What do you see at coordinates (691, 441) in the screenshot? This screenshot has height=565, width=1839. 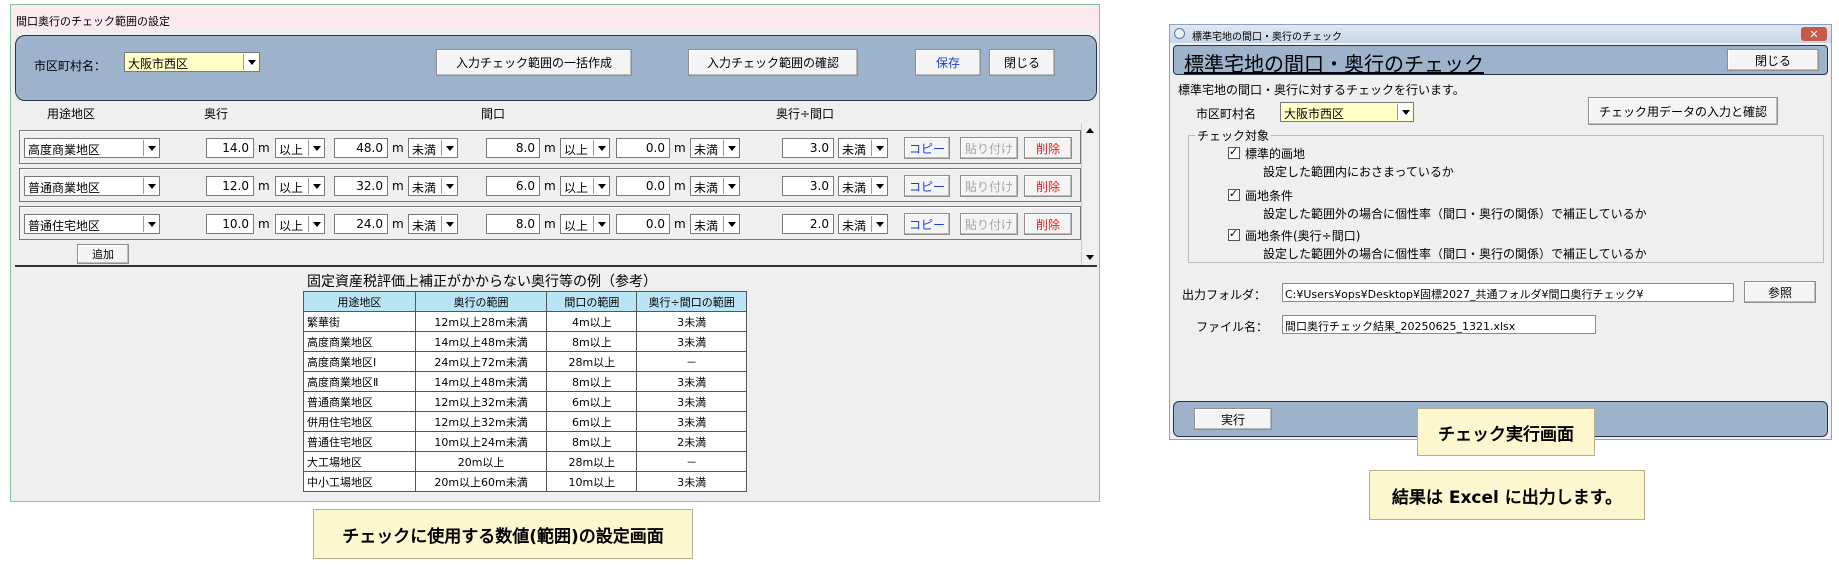 I see `table-cell: 2未満` at bounding box center [691, 441].